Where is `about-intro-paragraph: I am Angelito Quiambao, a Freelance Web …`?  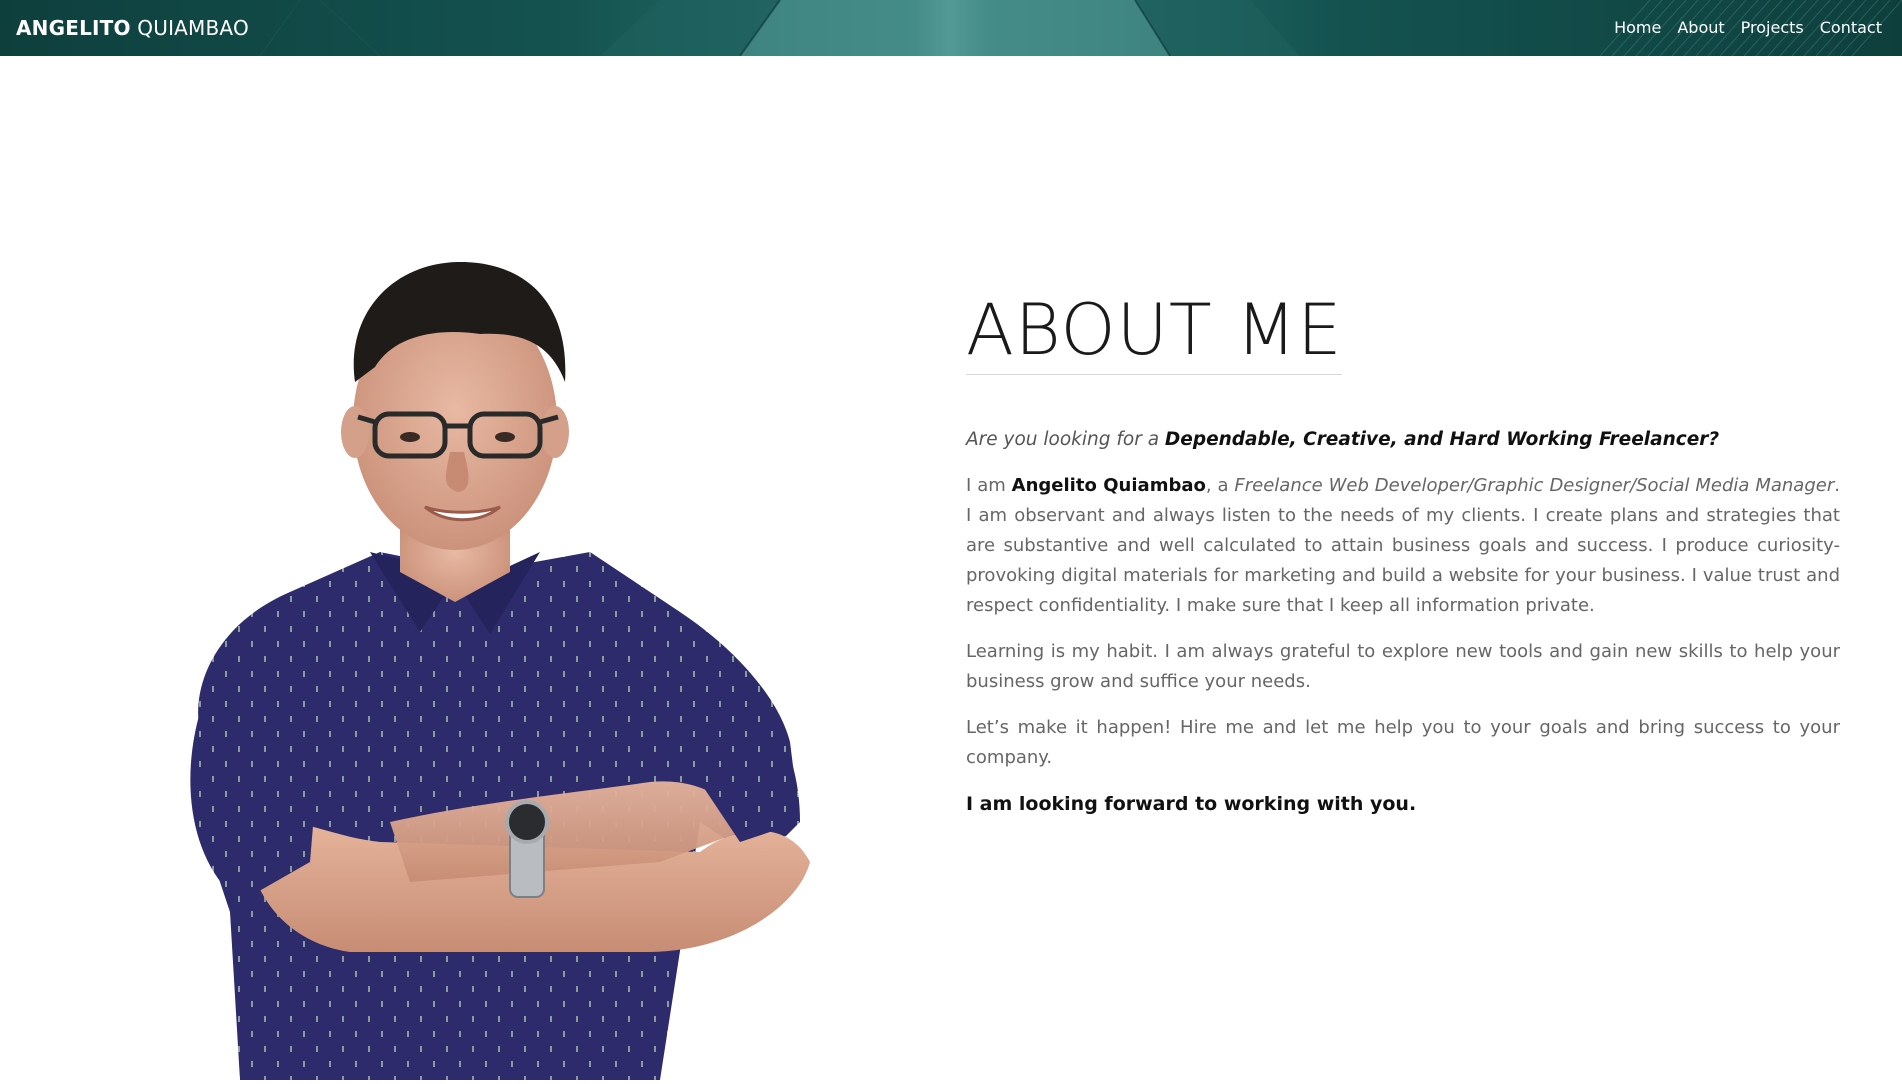
about-intro-paragraph: I am Angelito Quiambao, a Freelance Web … is located at coordinates (1403, 546).